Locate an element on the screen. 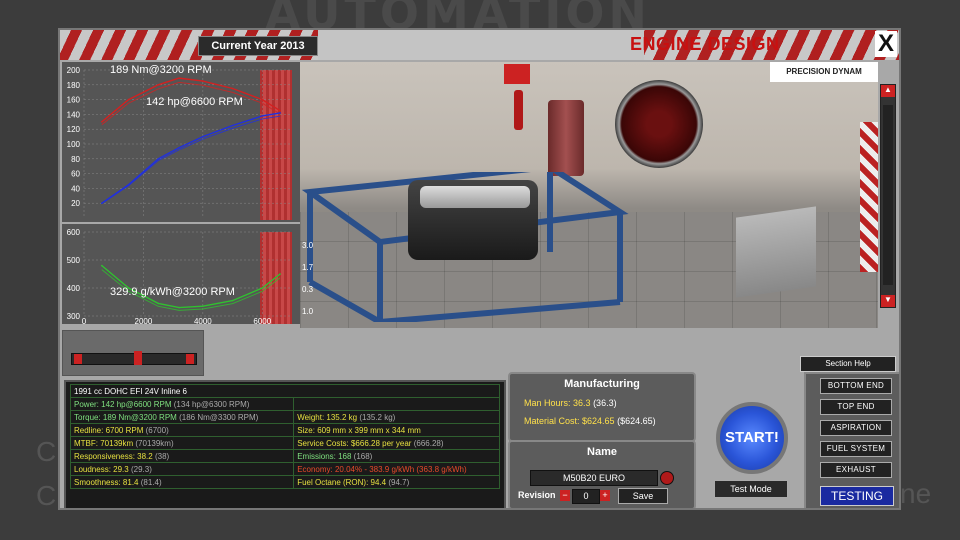  right-axis: 3.0 1.7 0.3 1.0 is located at coordinates (308, 278).